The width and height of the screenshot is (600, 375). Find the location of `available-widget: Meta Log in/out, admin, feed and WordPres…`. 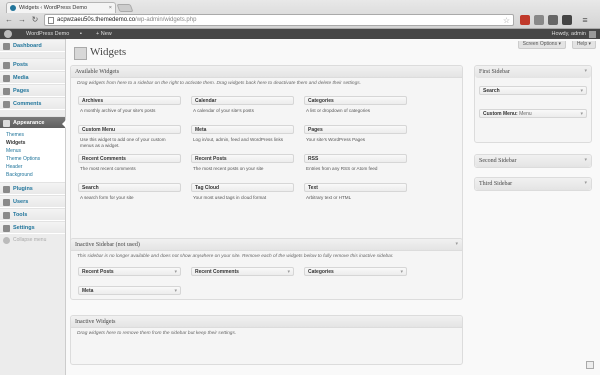

available-widget: Meta Log in/out, admin, feed and WordPres… is located at coordinates (242, 134).